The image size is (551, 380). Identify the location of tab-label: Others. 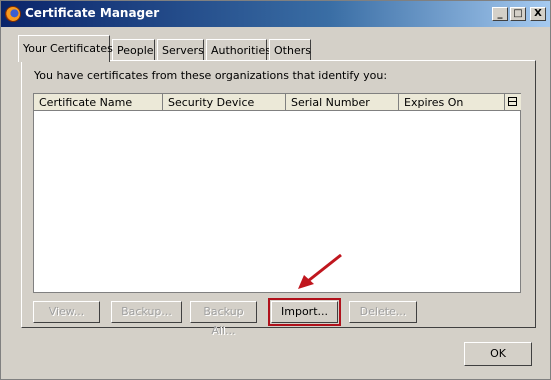
(292, 50).